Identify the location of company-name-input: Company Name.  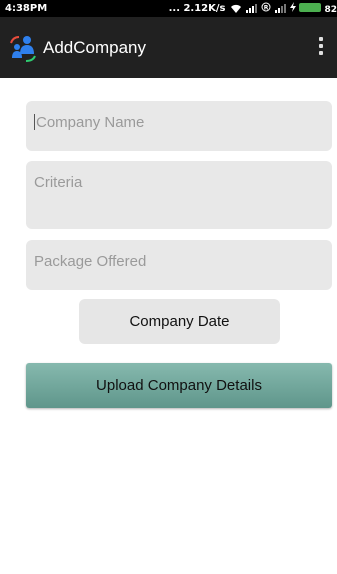
(179, 126).